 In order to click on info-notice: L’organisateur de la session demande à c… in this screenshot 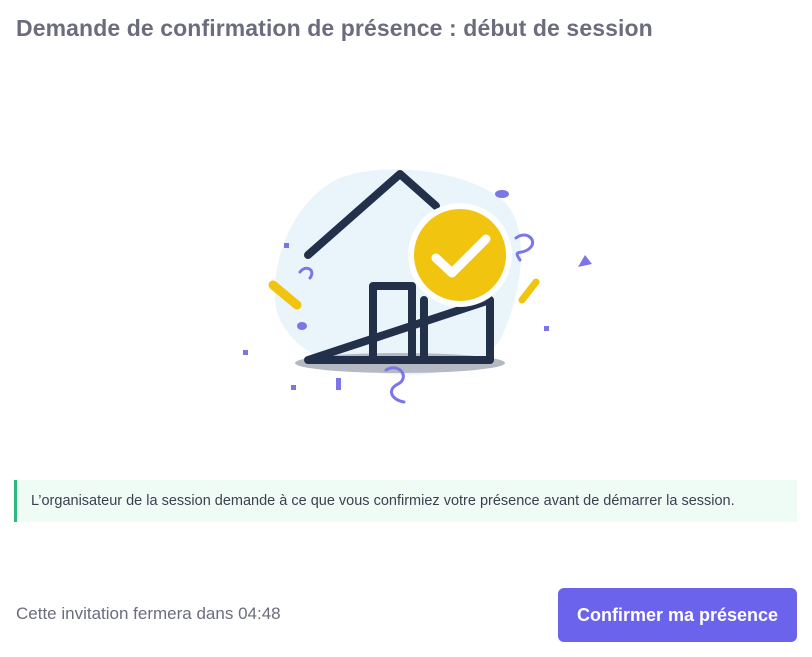, I will do `click(405, 501)`.